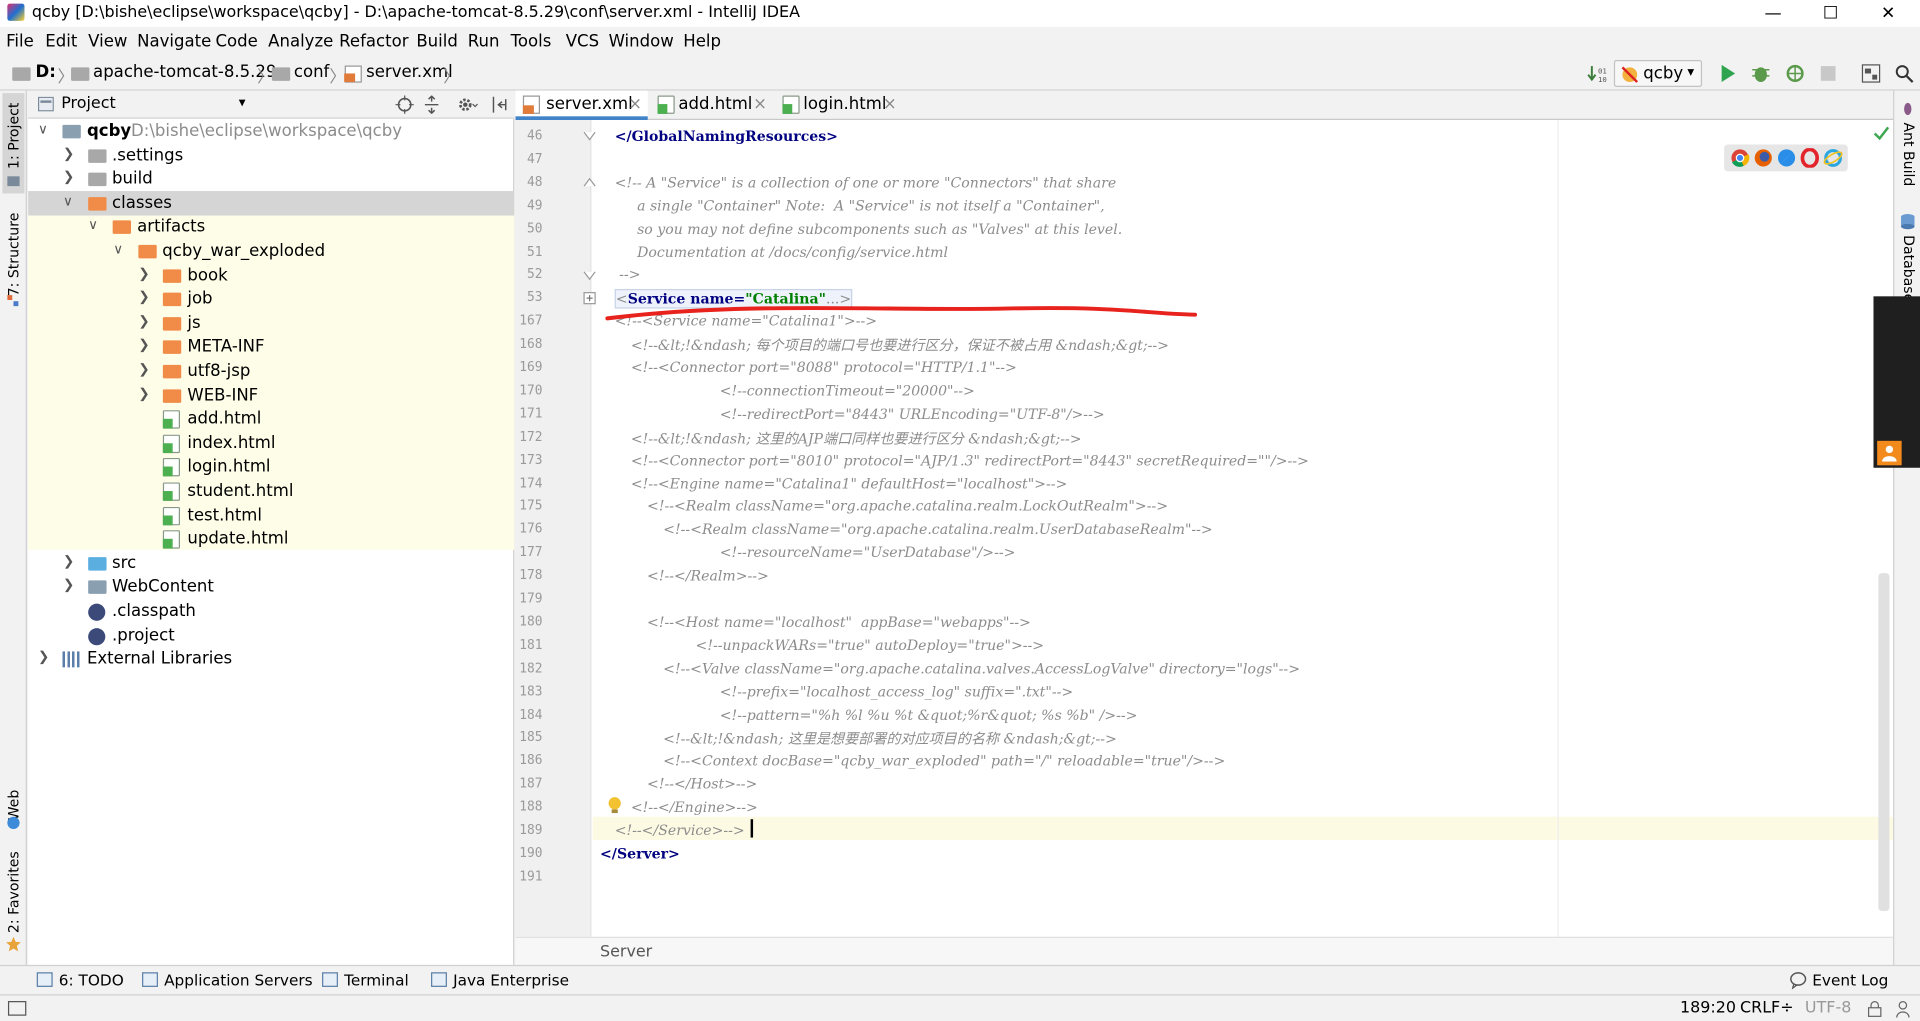 This screenshot has height=1021, width=1920. Describe the element at coordinates (61, 42) in the screenshot. I see `menu-edit: Edit` at that location.